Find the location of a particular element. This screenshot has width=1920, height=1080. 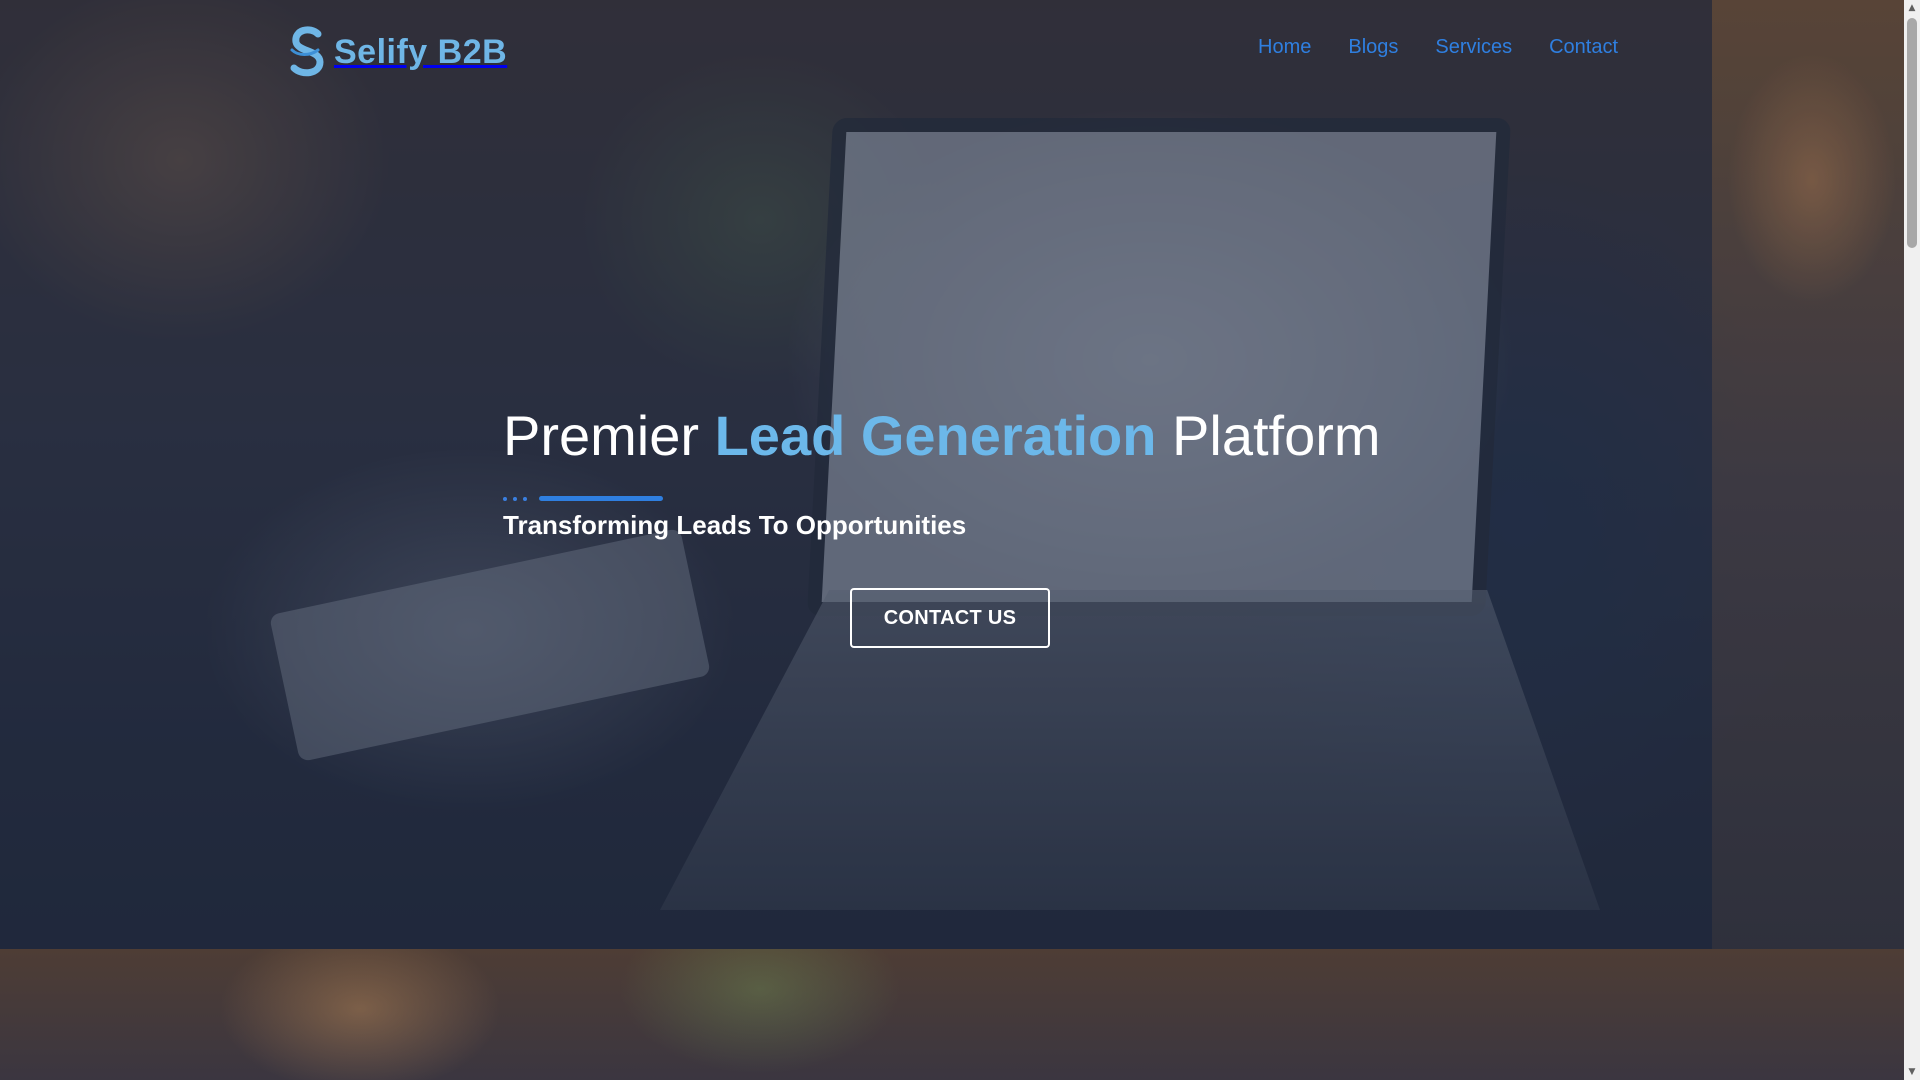

logo-icon is located at coordinates (308, 52).